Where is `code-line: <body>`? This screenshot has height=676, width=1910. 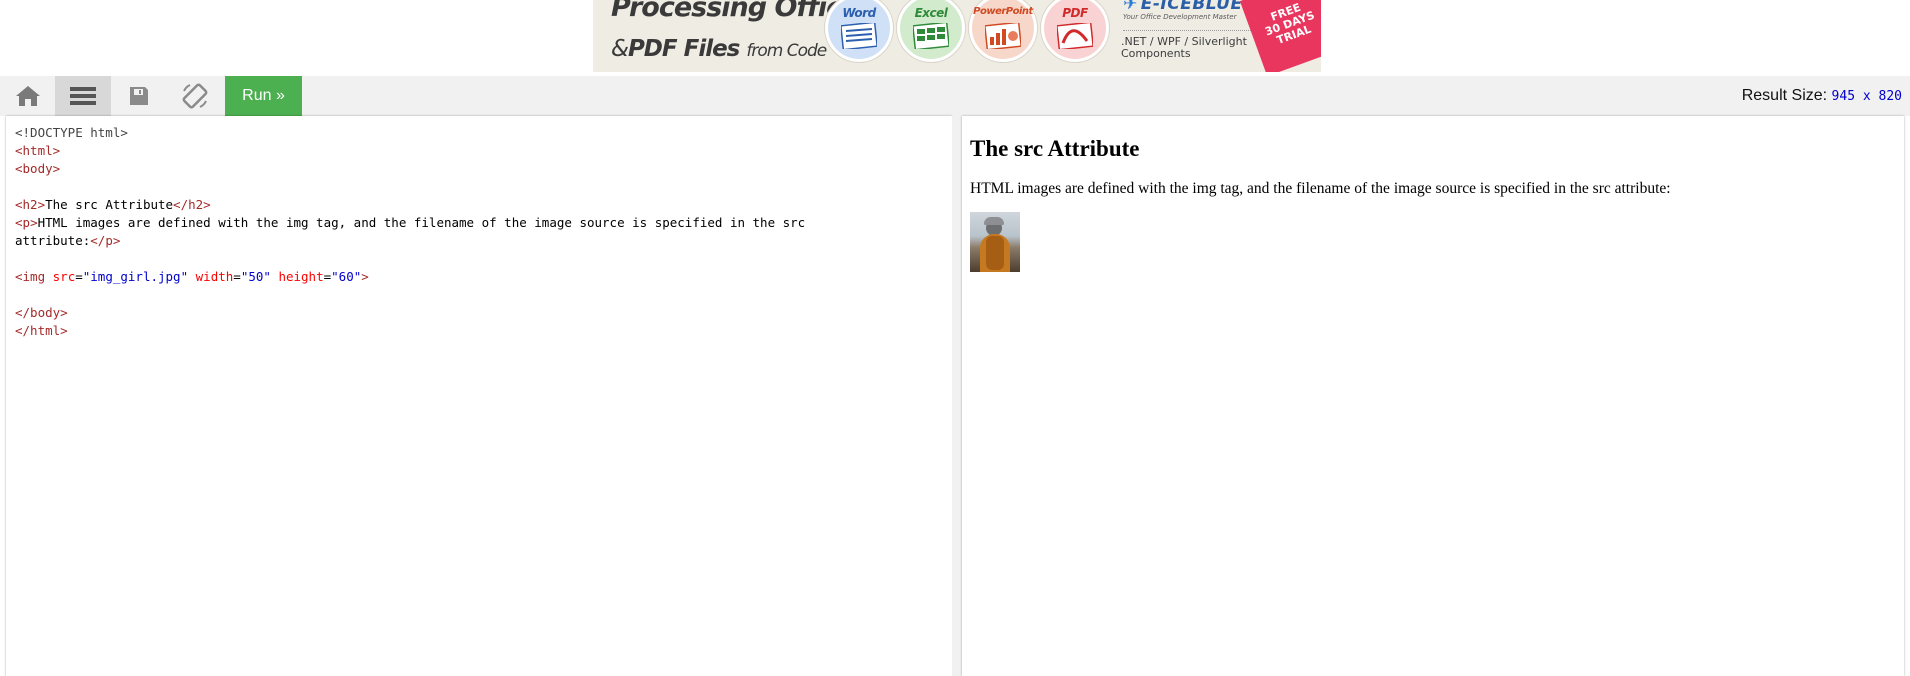
code-line: <body> is located at coordinates (453, 169).